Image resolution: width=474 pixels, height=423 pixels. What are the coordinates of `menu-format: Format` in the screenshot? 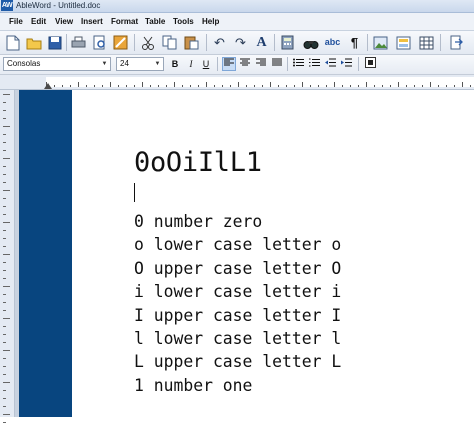 It's located at (124, 21).